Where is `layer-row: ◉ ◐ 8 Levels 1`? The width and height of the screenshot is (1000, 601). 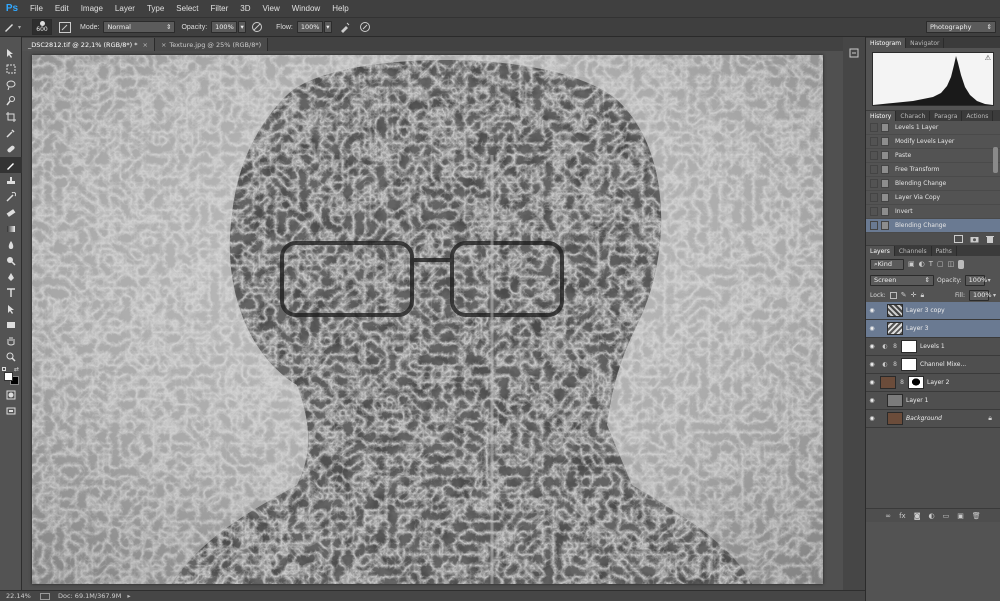 layer-row: ◉ ◐ 8 Levels 1 is located at coordinates (933, 347).